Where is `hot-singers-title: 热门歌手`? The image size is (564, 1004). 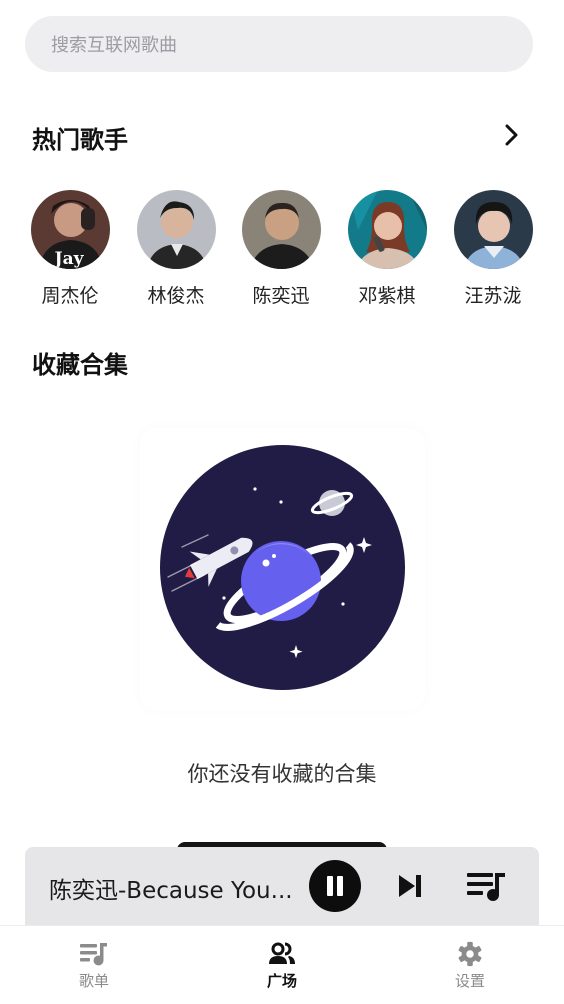 hot-singers-title: 热门歌手 is located at coordinates (80, 140).